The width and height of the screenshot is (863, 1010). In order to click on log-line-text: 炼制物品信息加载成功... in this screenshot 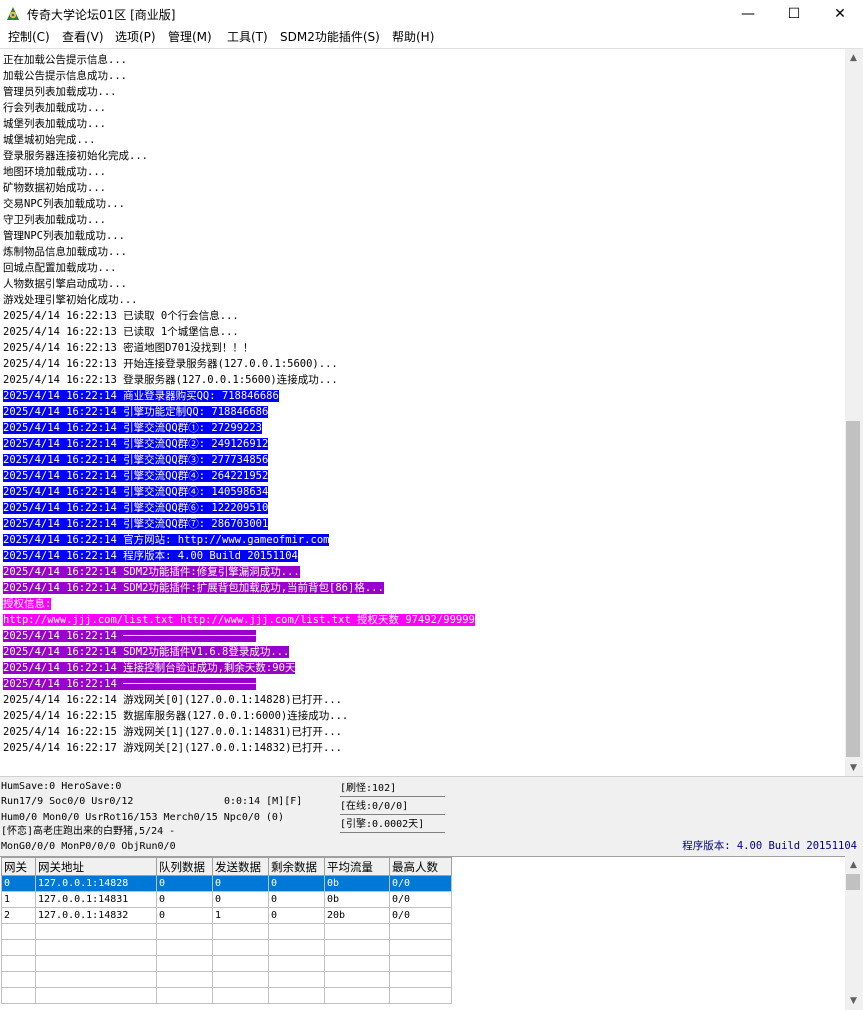, I will do `click(65, 252)`.